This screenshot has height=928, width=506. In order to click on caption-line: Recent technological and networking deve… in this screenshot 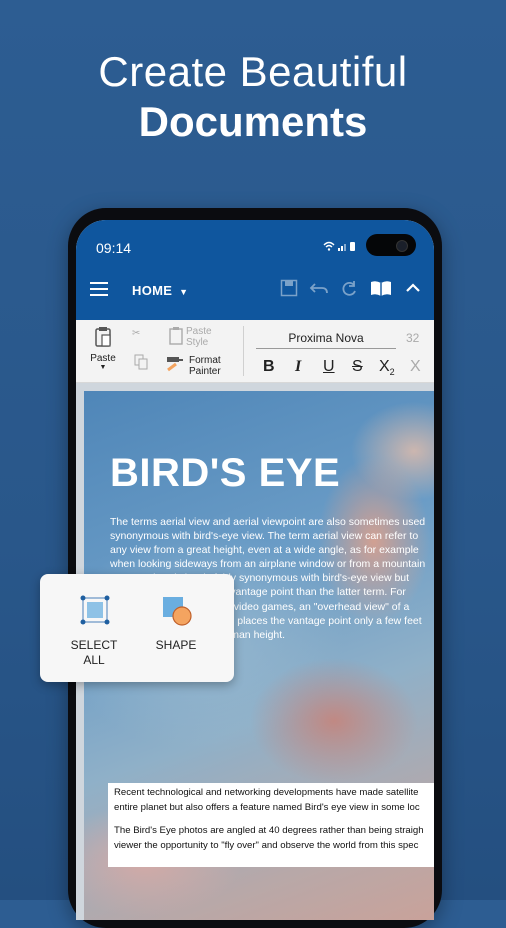, I will do `click(266, 792)`.